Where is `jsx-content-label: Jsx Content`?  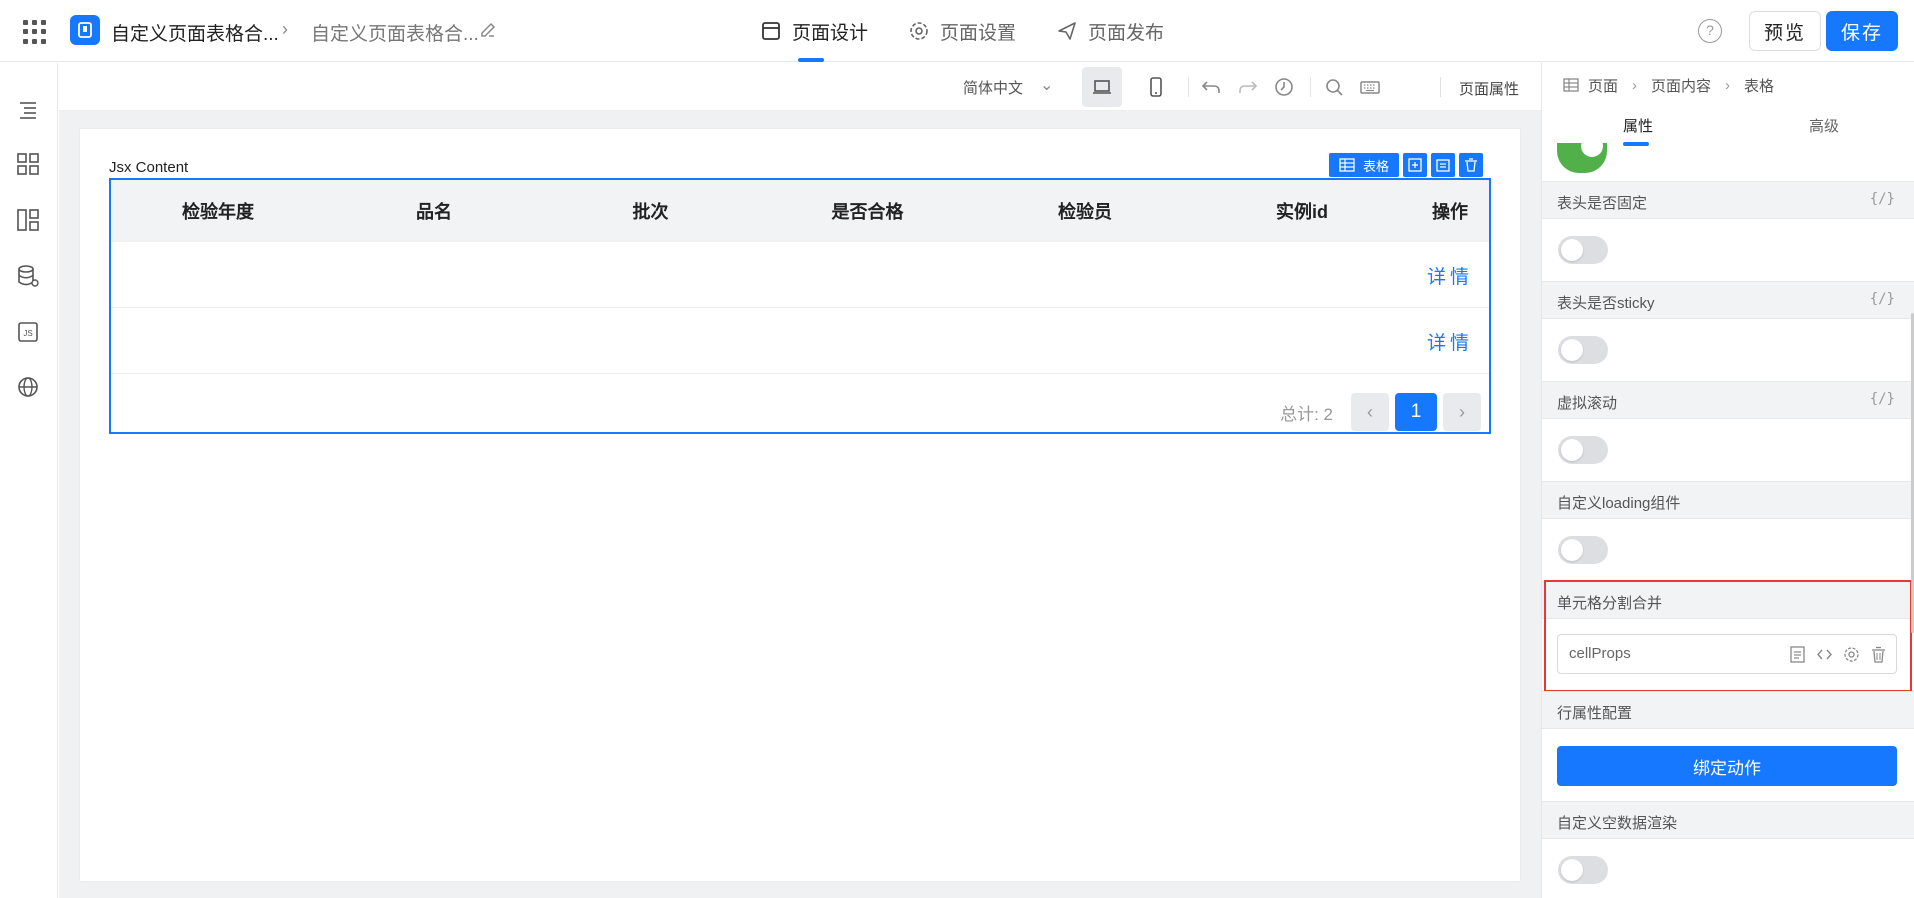 jsx-content-label: Jsx Content is located at coordinates (149, 167).